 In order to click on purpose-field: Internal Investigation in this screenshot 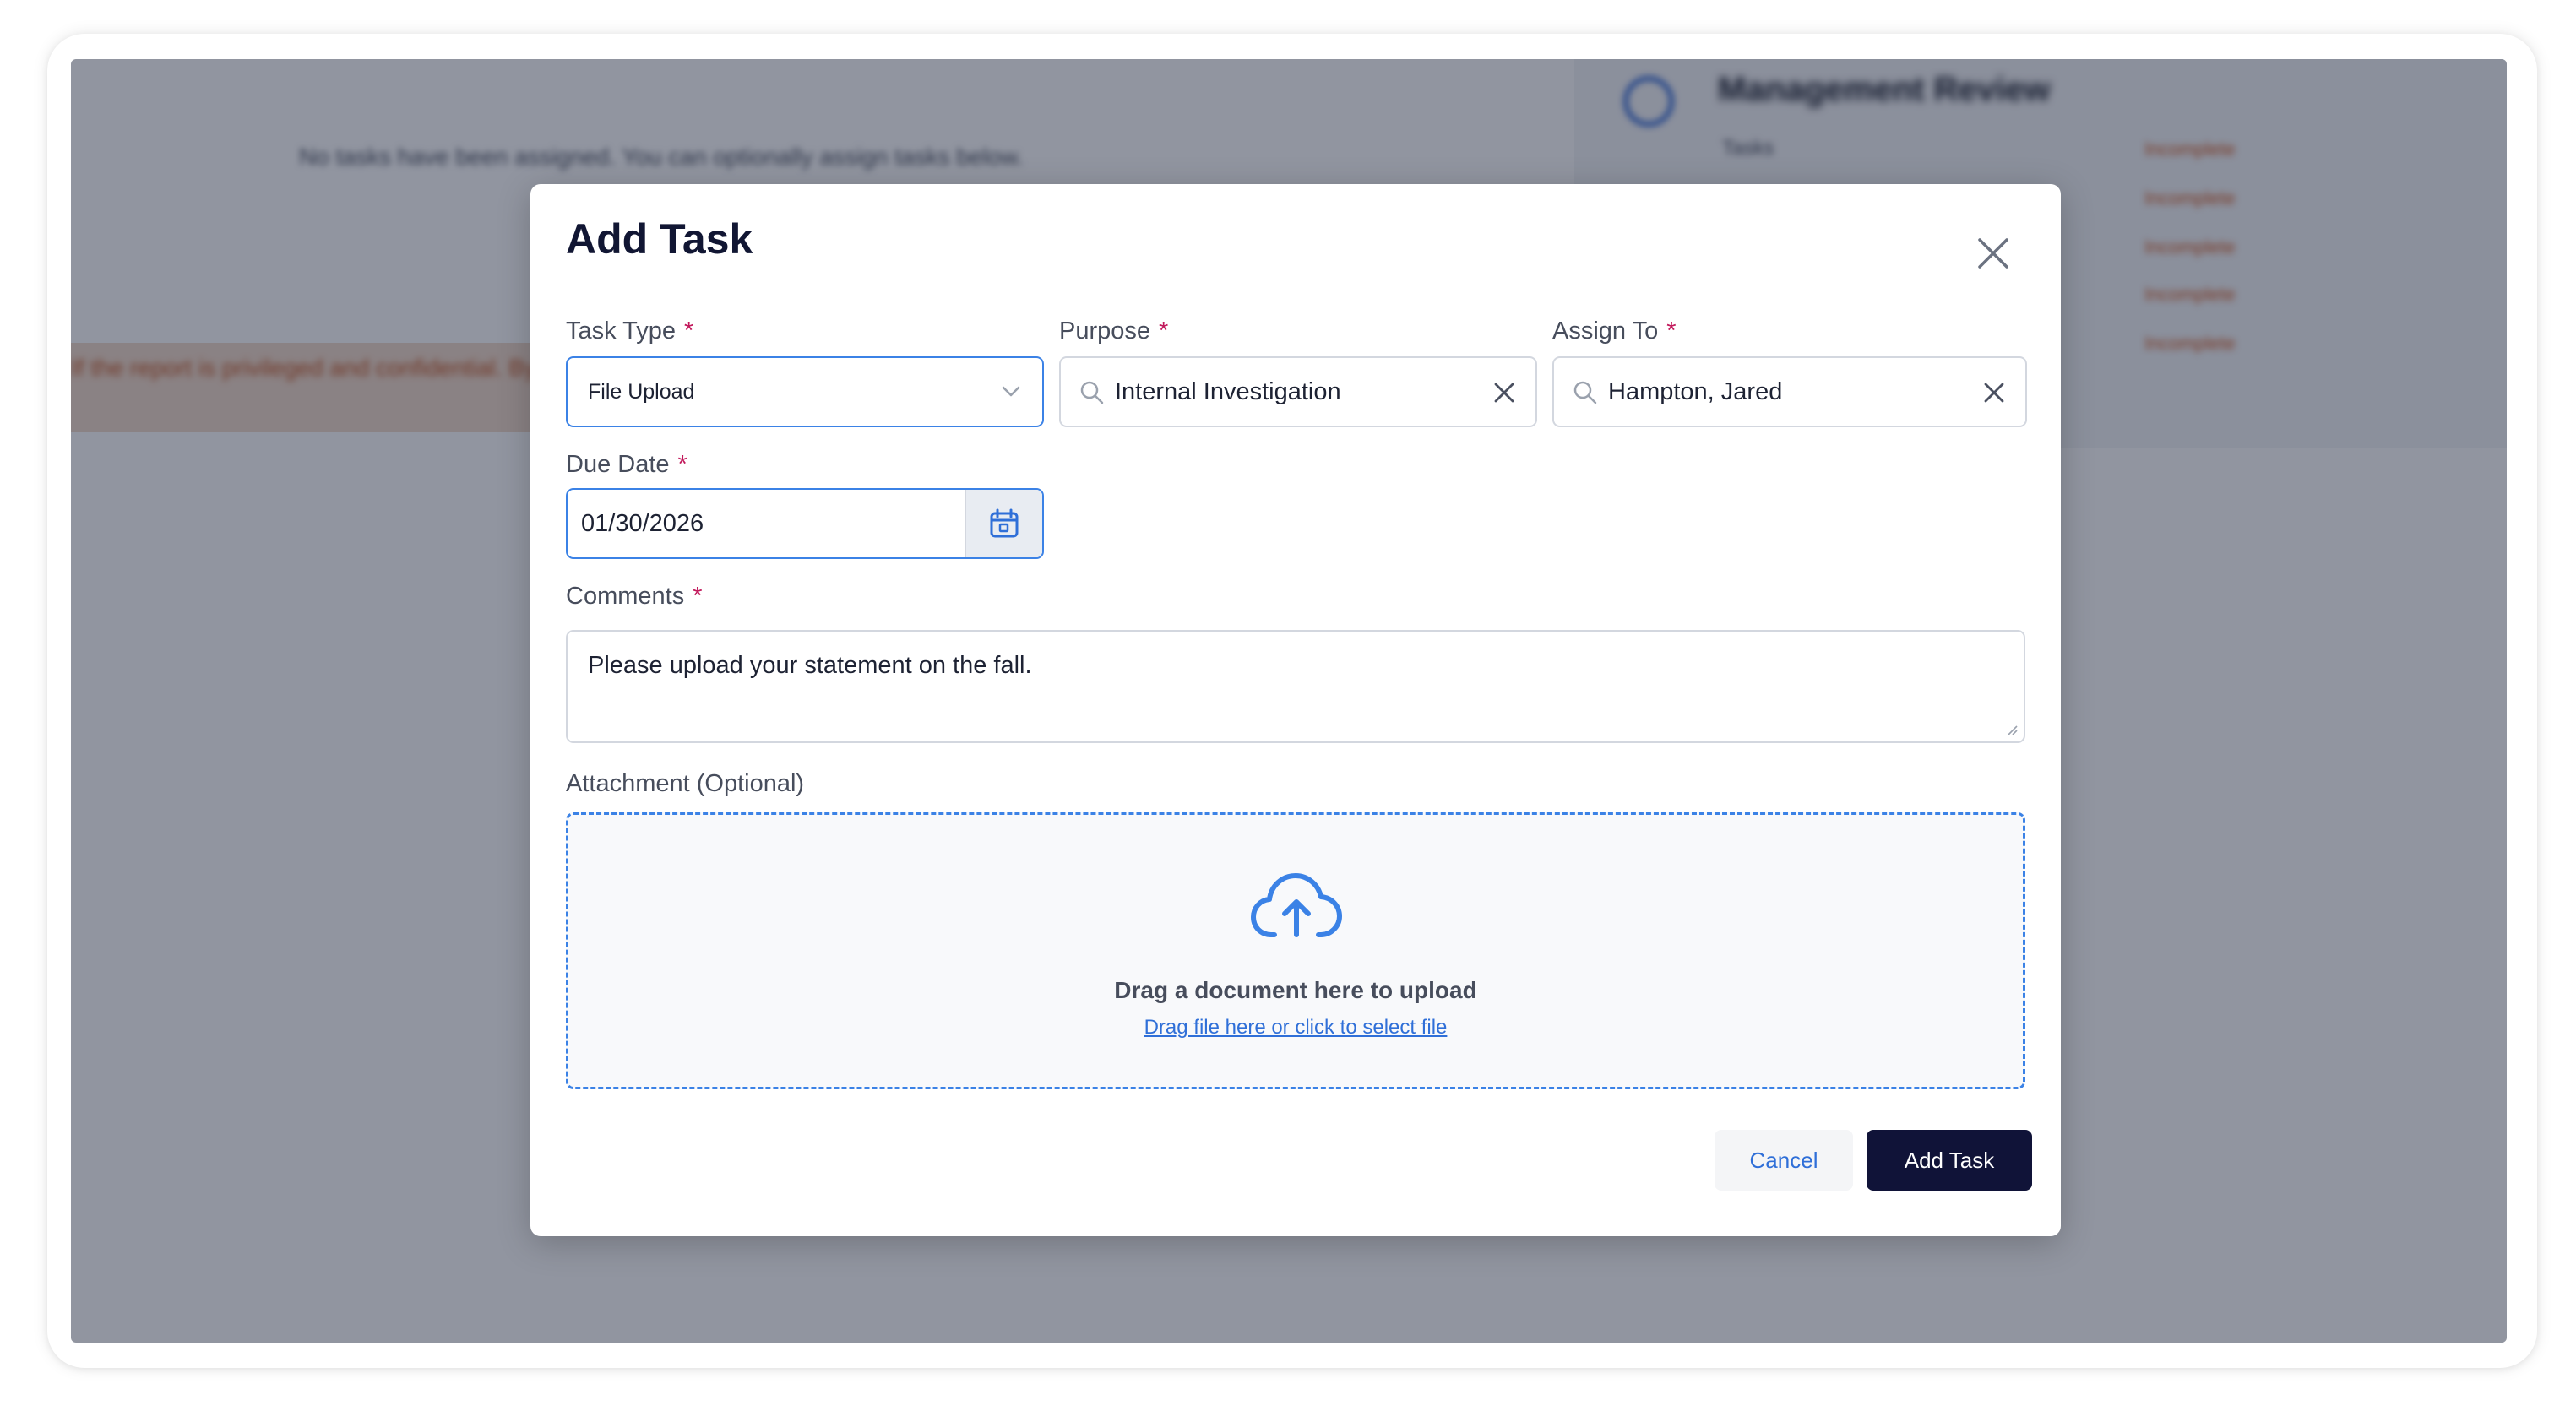, I will do `click(1298, 391)`.